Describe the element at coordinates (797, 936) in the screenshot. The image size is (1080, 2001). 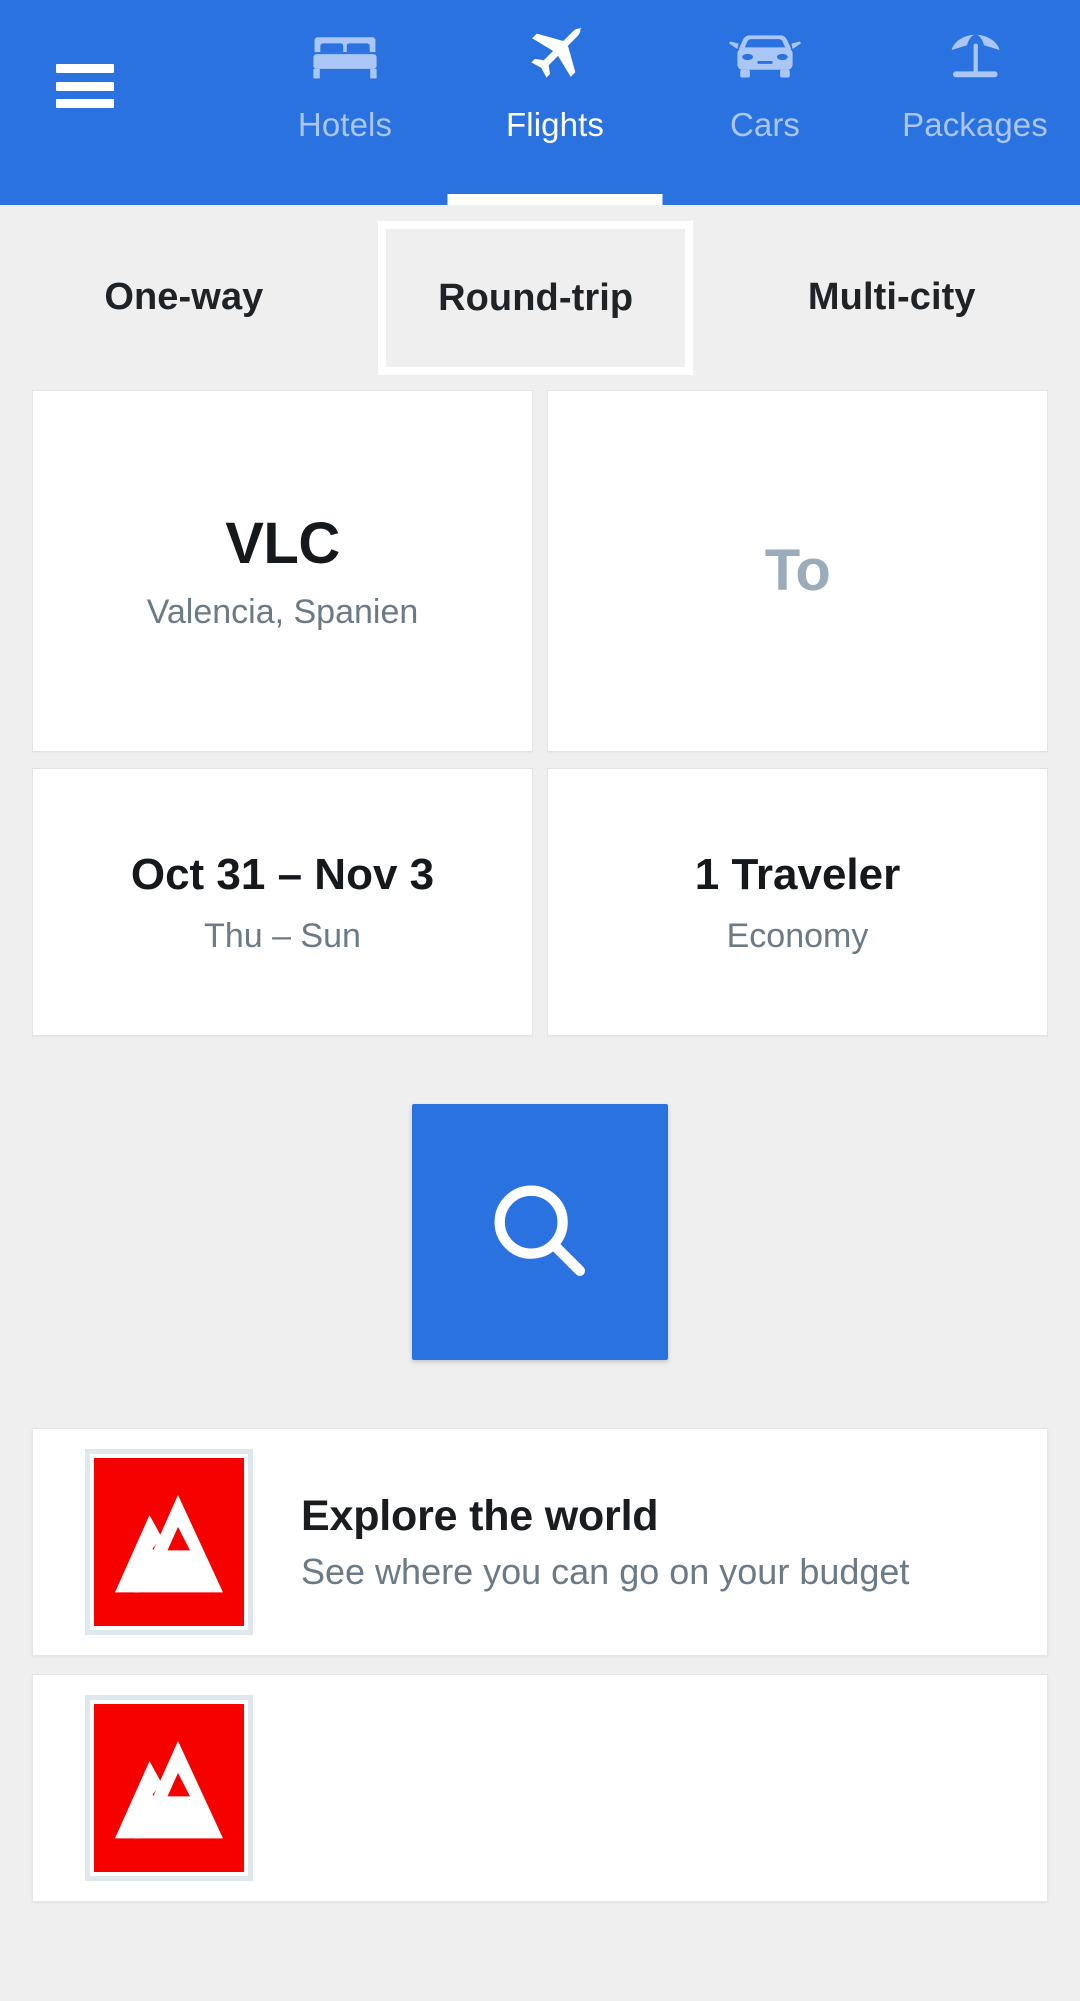
I see `cabin-class-label: Economy` at that location.